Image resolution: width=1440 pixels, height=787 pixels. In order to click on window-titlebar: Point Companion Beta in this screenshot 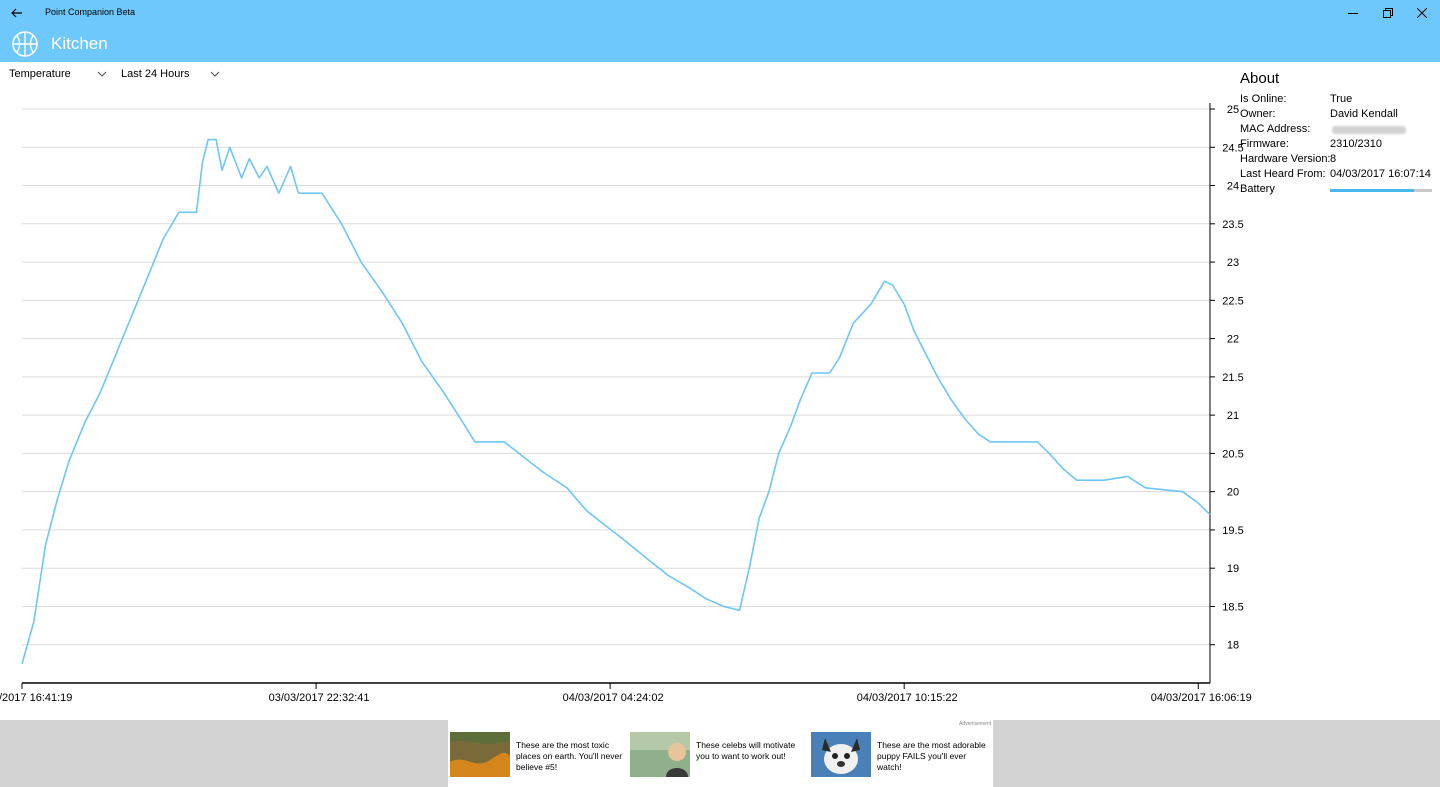, I will do `click(720, 13)`.